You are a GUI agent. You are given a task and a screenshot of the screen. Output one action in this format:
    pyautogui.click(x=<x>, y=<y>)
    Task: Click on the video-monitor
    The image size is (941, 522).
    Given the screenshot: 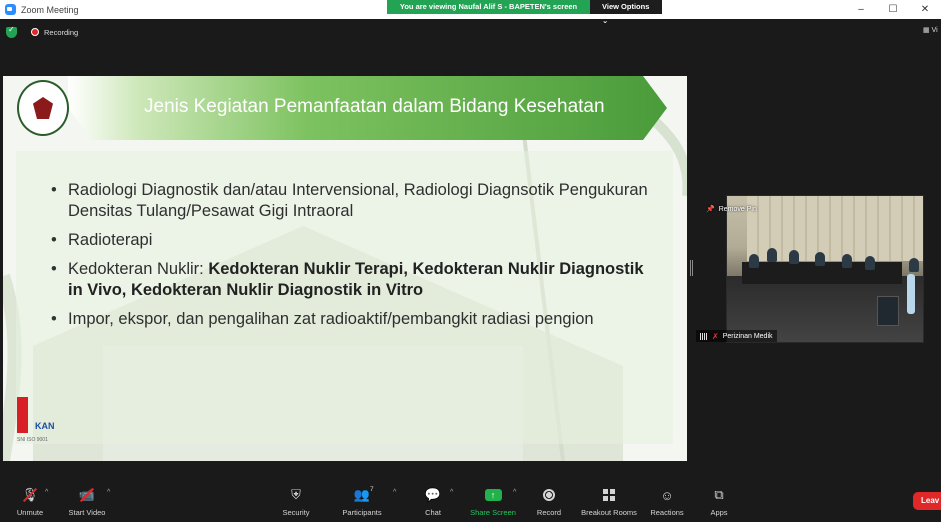 What is the action you would take?
    pyautogui.click(x=888, y=311)
    